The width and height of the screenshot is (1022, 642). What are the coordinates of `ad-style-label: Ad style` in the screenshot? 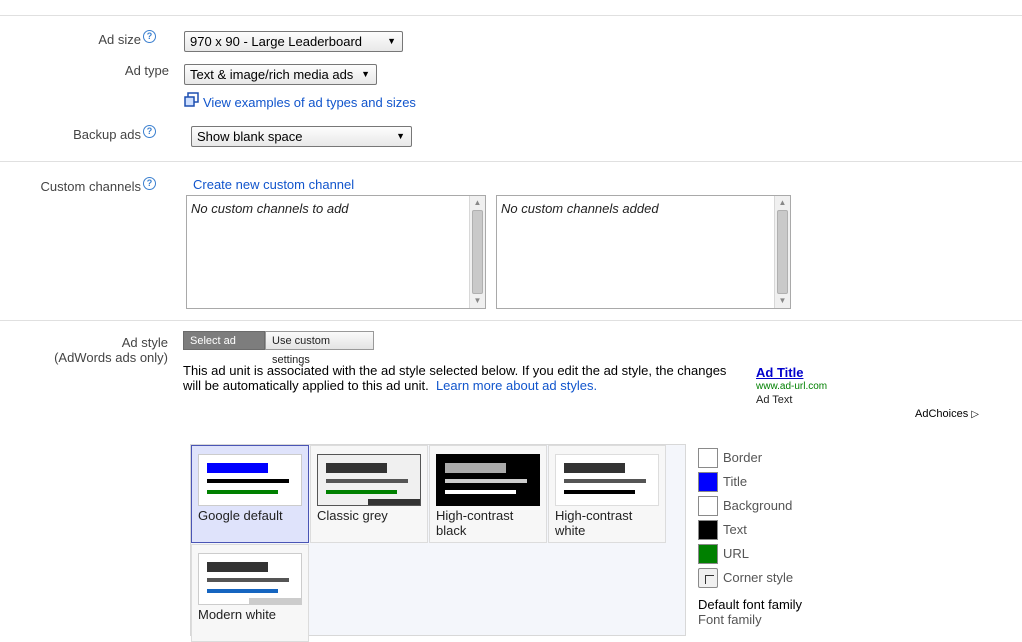 It's located at (144, 342).